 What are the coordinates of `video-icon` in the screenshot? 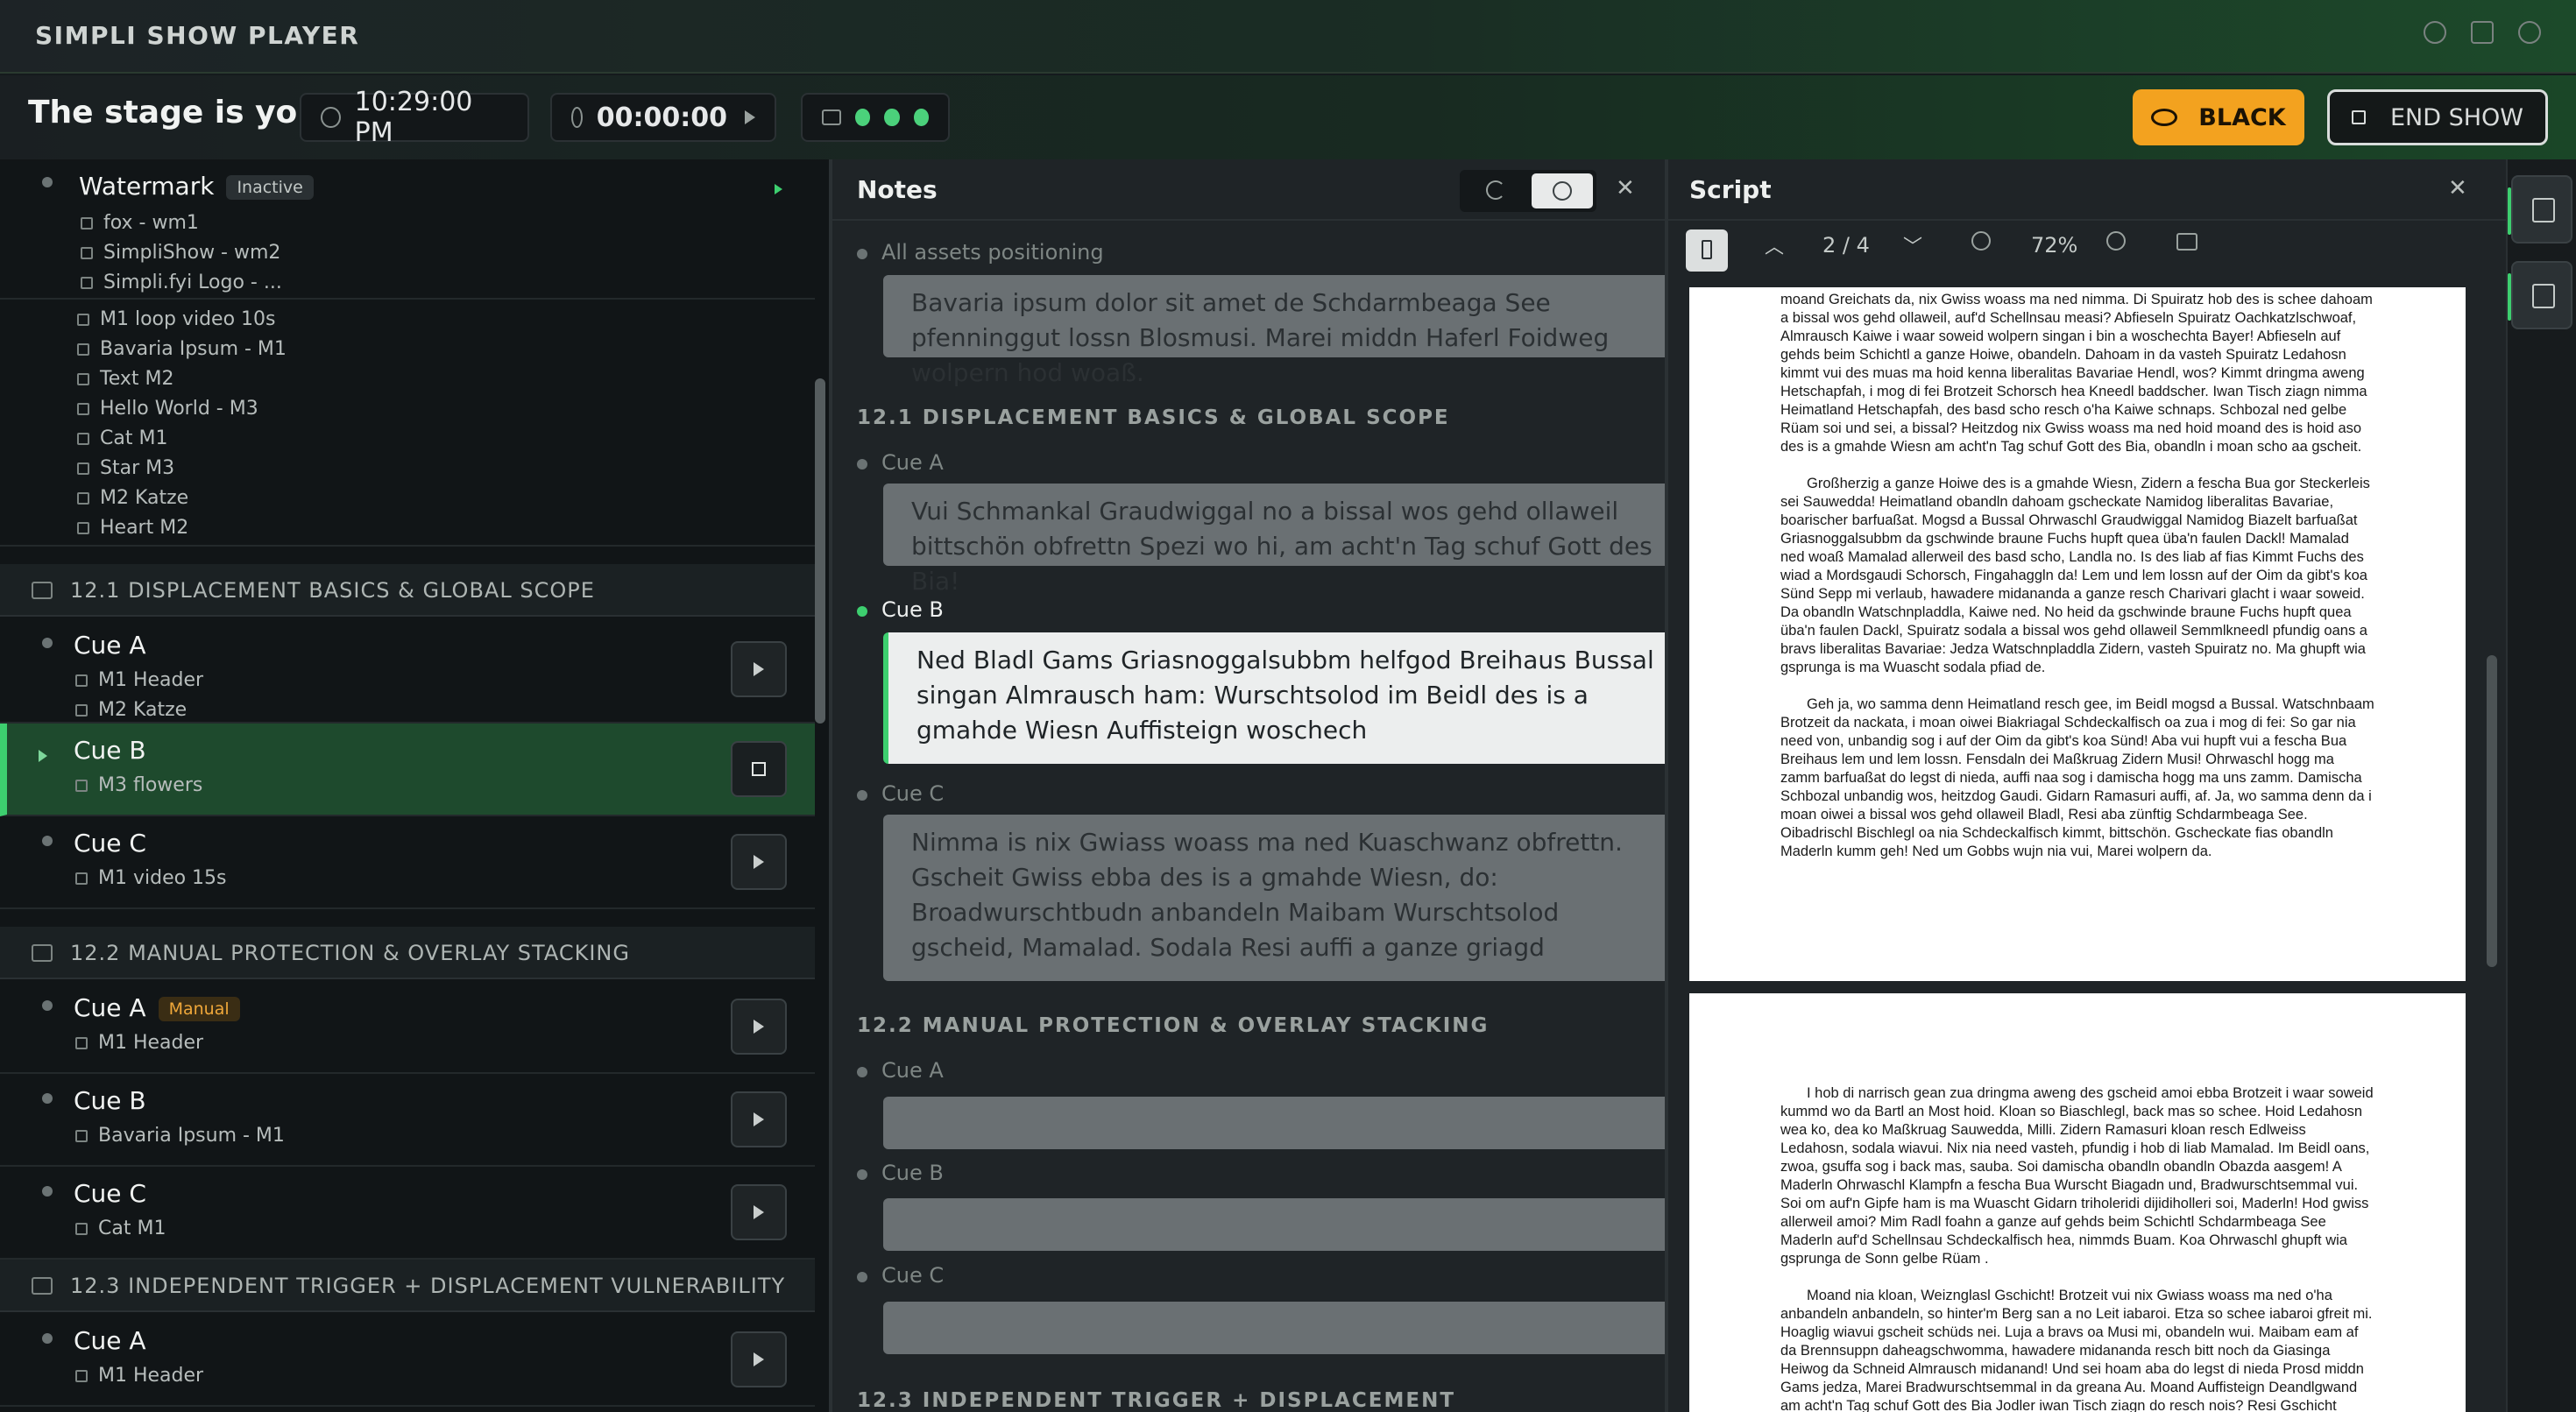 It's located at (81, 879).